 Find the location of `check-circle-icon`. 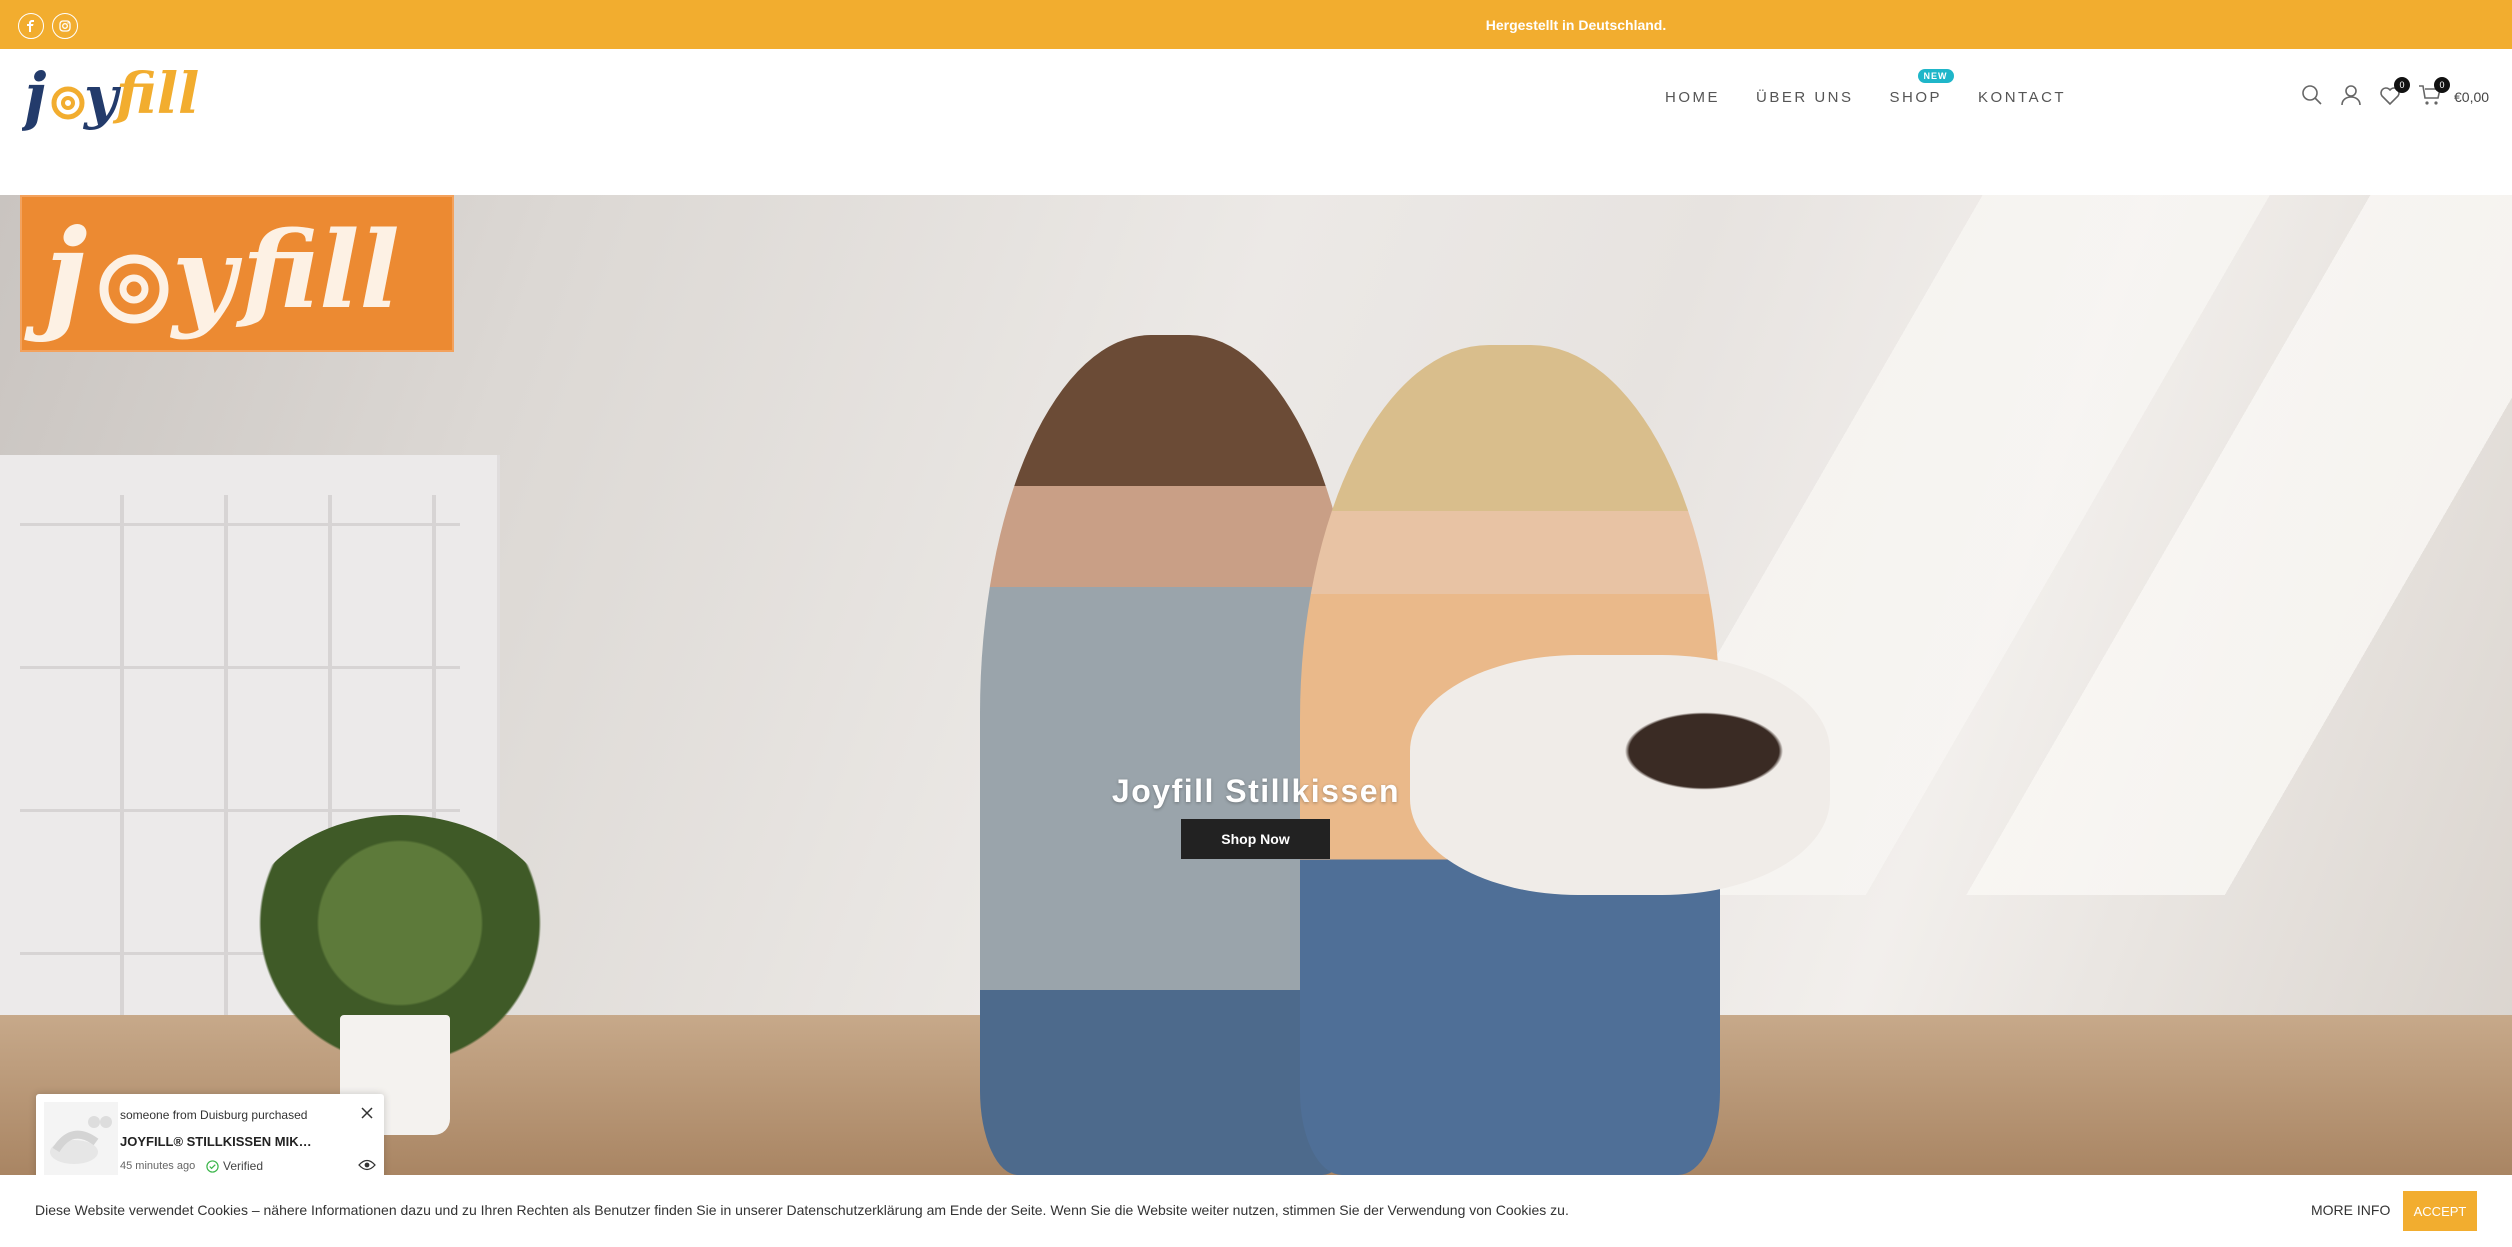

check-circle-icon is located at coordinates (212, 1166).